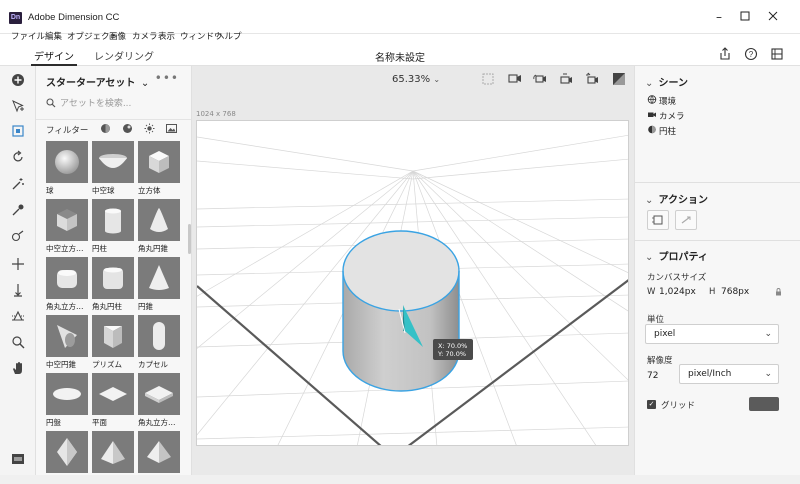 The height and width of the screenshot is (484, 800). I want to click on menu-edit: 編集, so click(53, 36).